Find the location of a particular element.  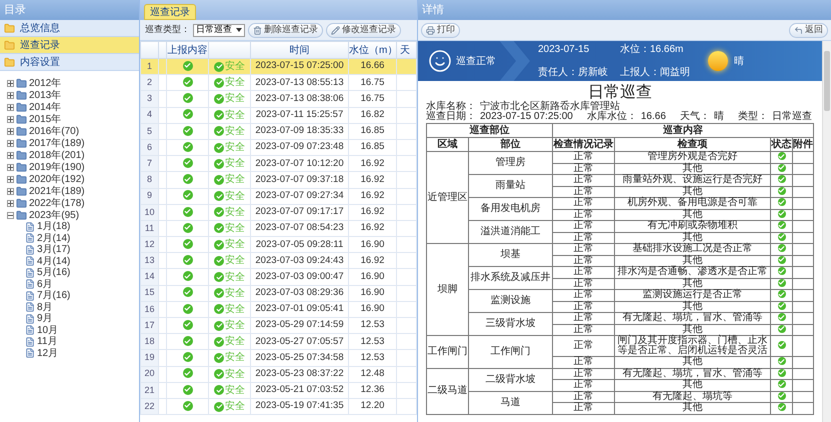

tree-item: 2020年(192) is located at coordinates (57, 179).